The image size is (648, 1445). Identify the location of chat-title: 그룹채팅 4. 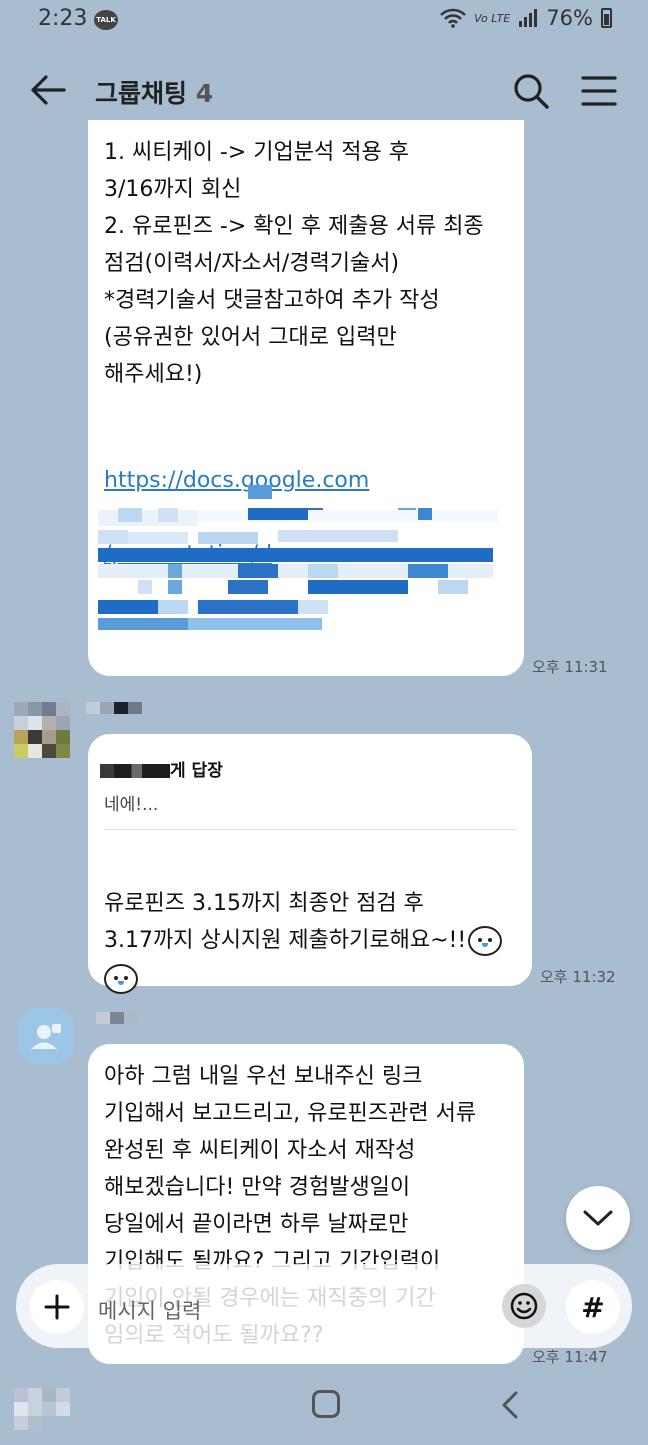
(154, 92).